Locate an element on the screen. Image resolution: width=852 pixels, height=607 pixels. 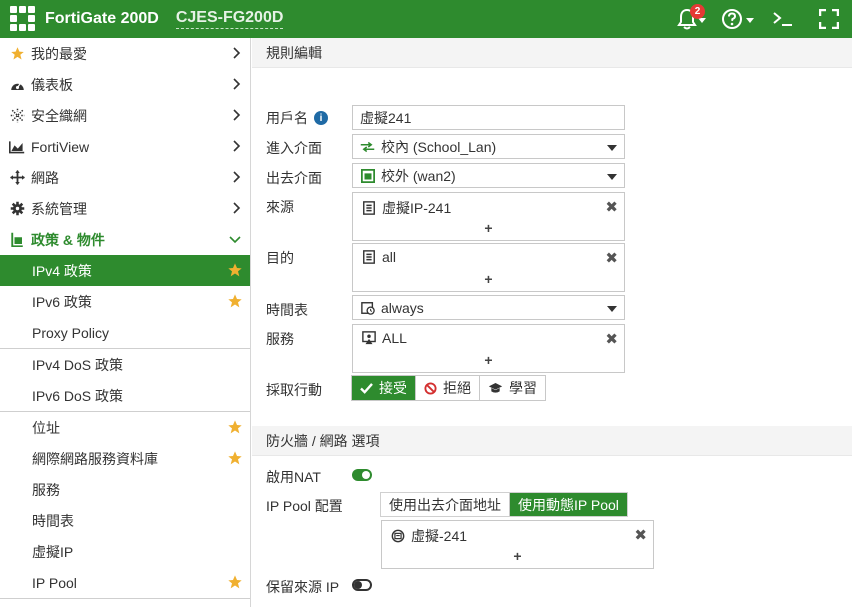
sidebar-item-proxy-policy: Proxy Policy is located at coordinates (125, 332).